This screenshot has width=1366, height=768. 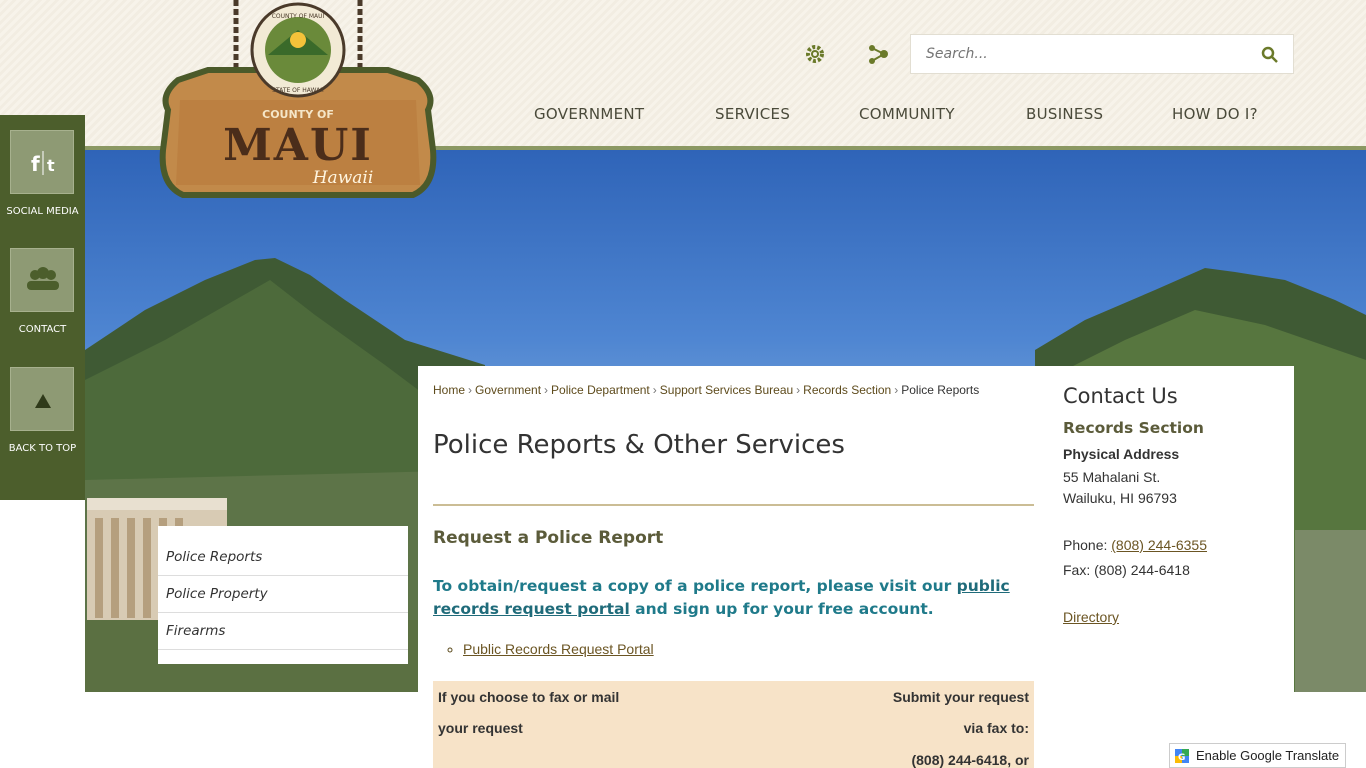 I want to click on section-subnav: Police Reports Police Property Firearms, so click(x=283, y=595).